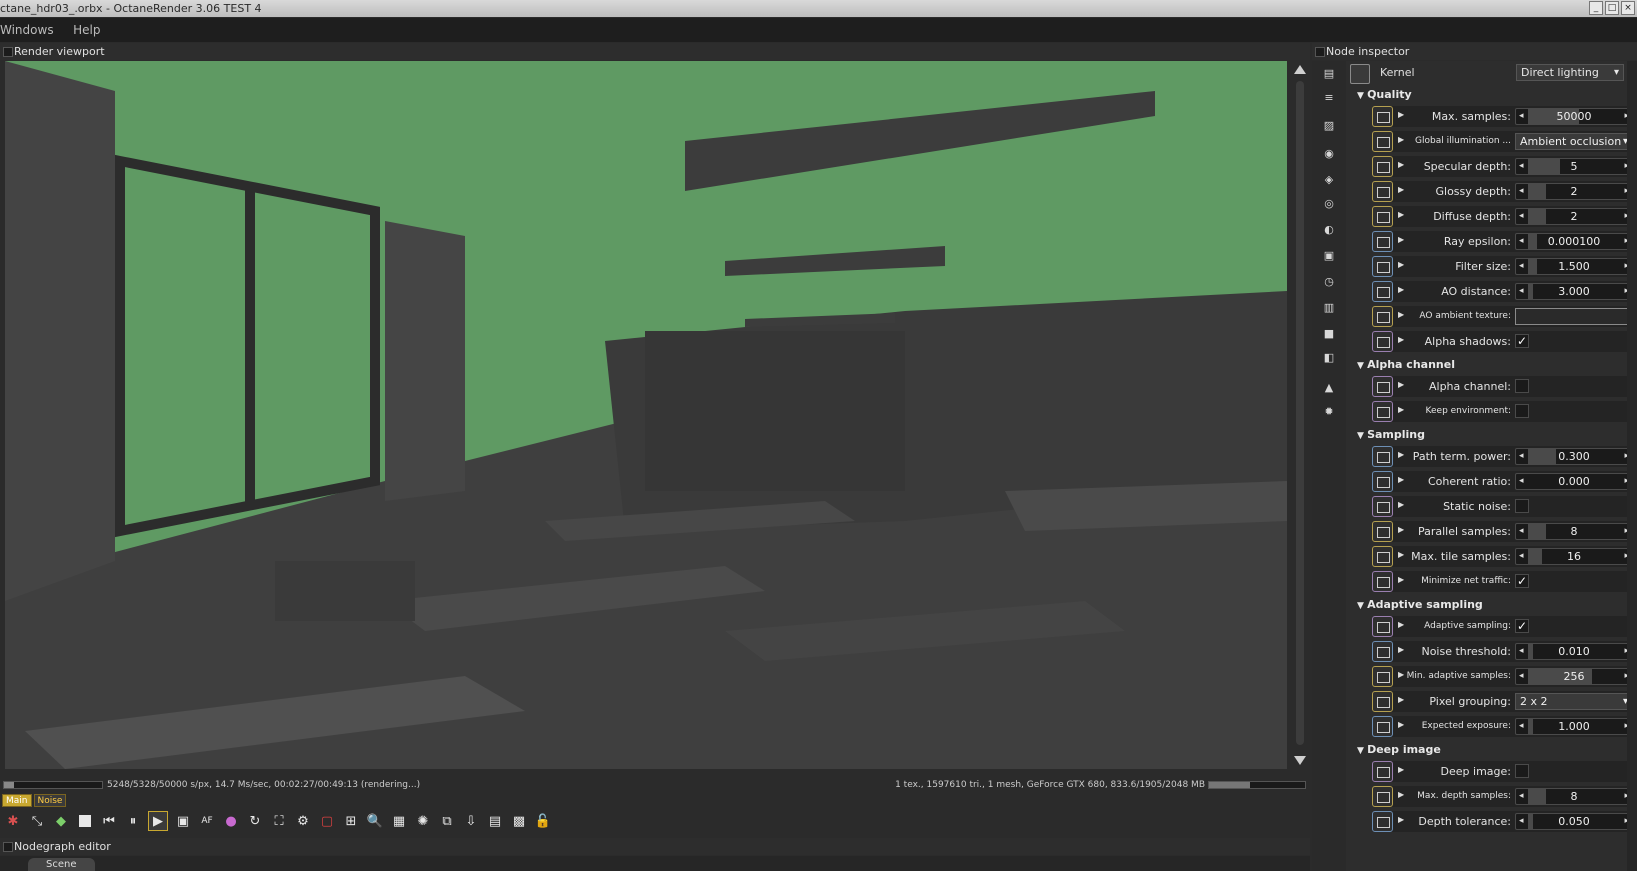 The width and height of the screenshot is (1637, 871). Describe the element at coordinates (1522, 626) in the screenshot. I see `adaptive-sampling-checkbox: ✓` at that location.